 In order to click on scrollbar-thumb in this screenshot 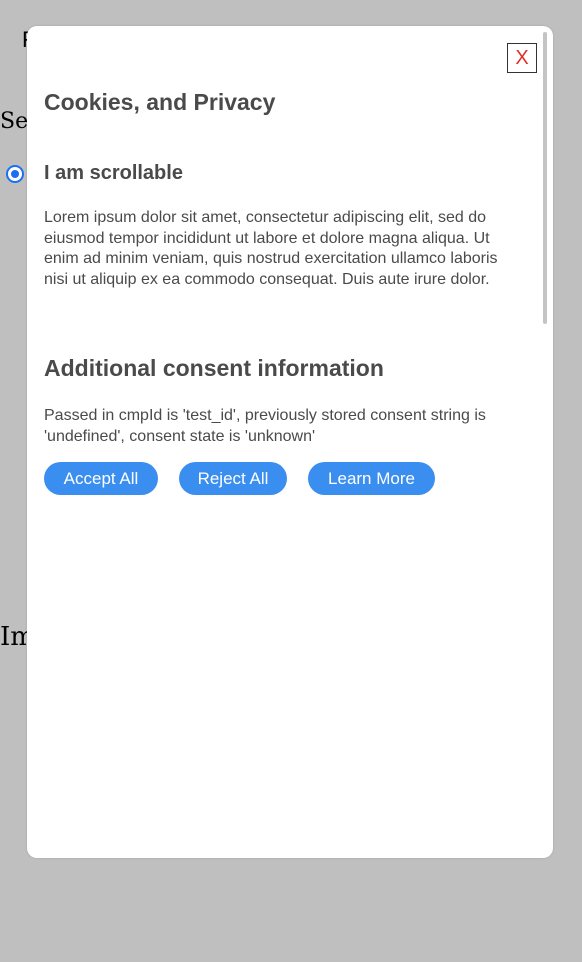, I will do `click(545, 178)`.